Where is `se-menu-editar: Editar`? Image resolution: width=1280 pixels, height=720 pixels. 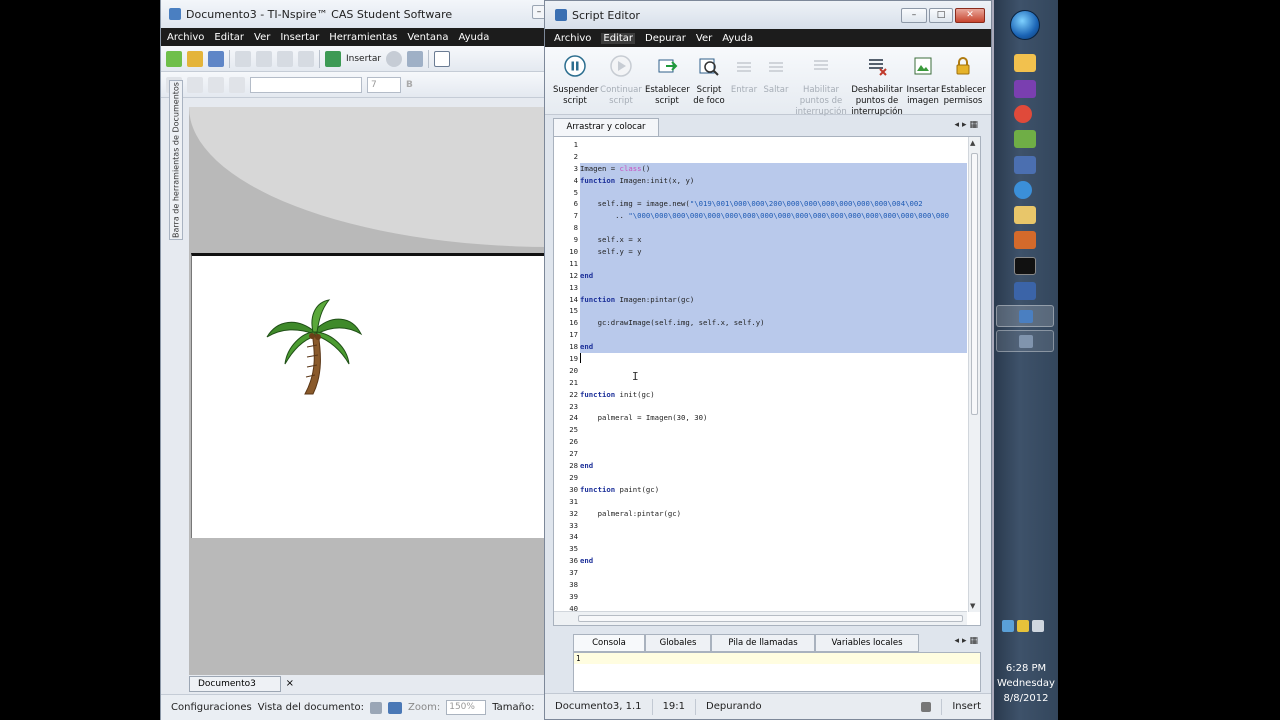
se-menu-editar: Editar is located at coordinates (618, 38).